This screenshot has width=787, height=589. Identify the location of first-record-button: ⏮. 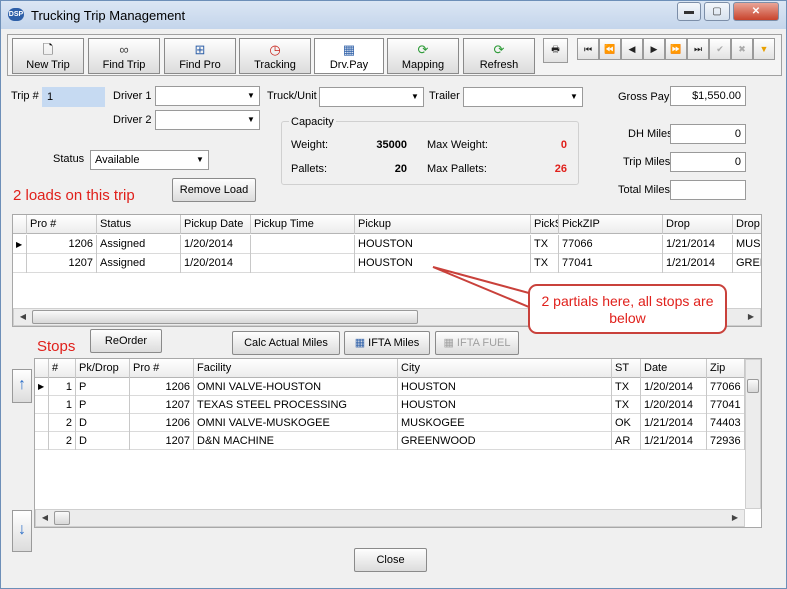
(588, 49).